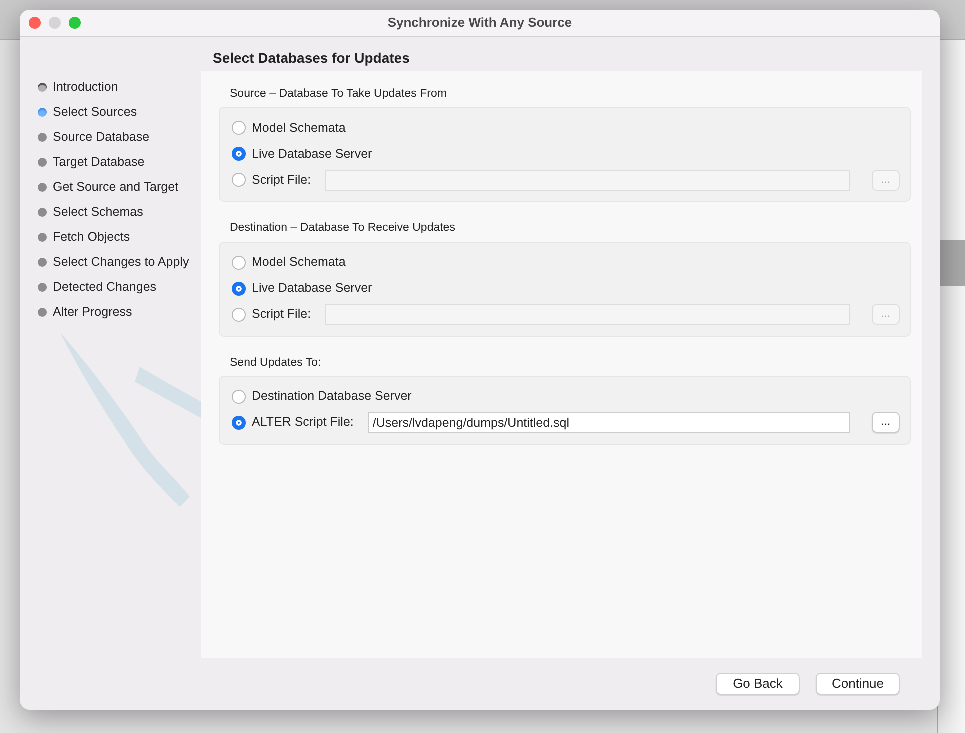 The image size is (965, 733). I want to click on option-label: ALTER Script File:, so click(303, 423).